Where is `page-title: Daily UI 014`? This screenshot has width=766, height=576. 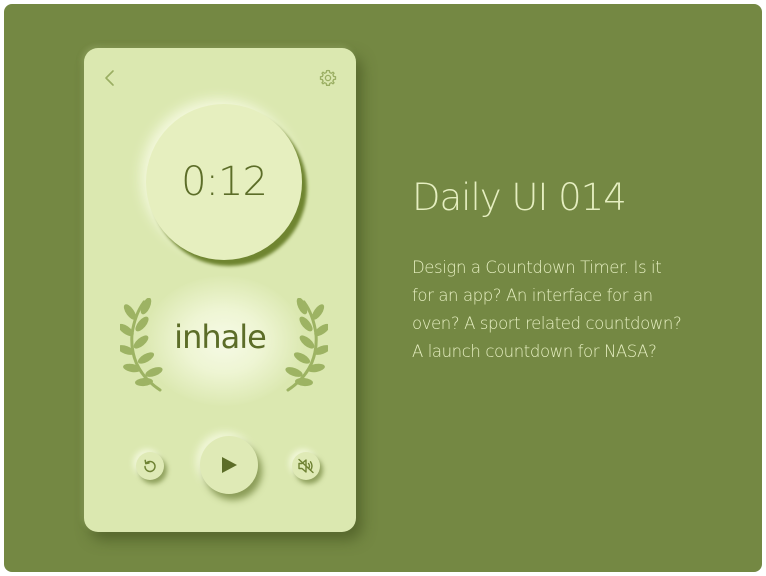
page-title: Daily UI 014 is located at coordinates (519, 197).